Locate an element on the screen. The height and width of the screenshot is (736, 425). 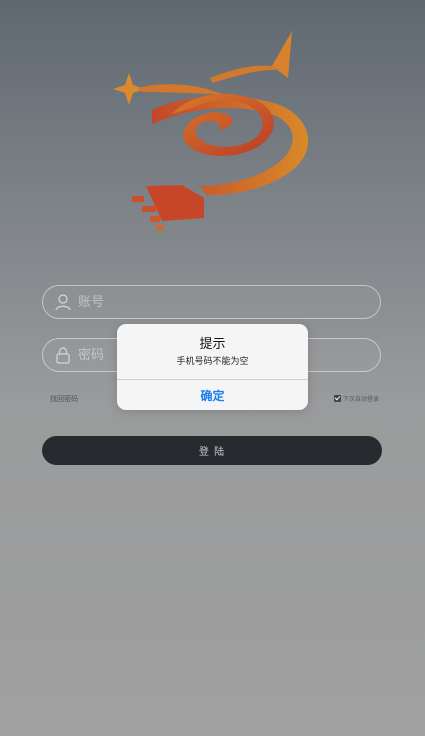
alert-dialog: 提示 手机号码不能为空 确定 is located at coordinates (212, 367).